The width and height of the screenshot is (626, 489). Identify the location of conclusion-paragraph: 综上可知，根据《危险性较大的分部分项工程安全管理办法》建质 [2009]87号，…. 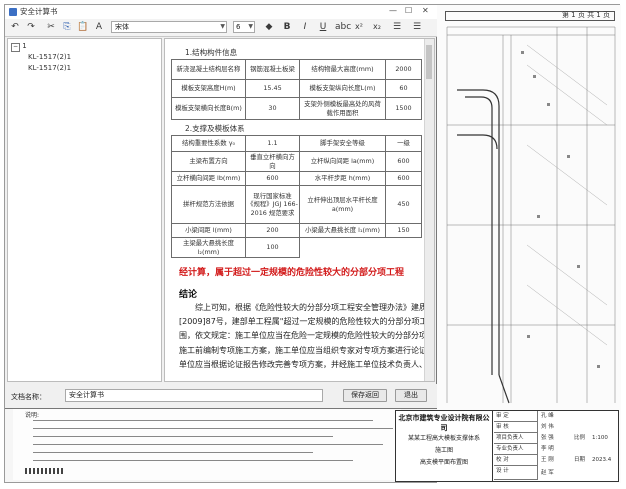
(302, 336).